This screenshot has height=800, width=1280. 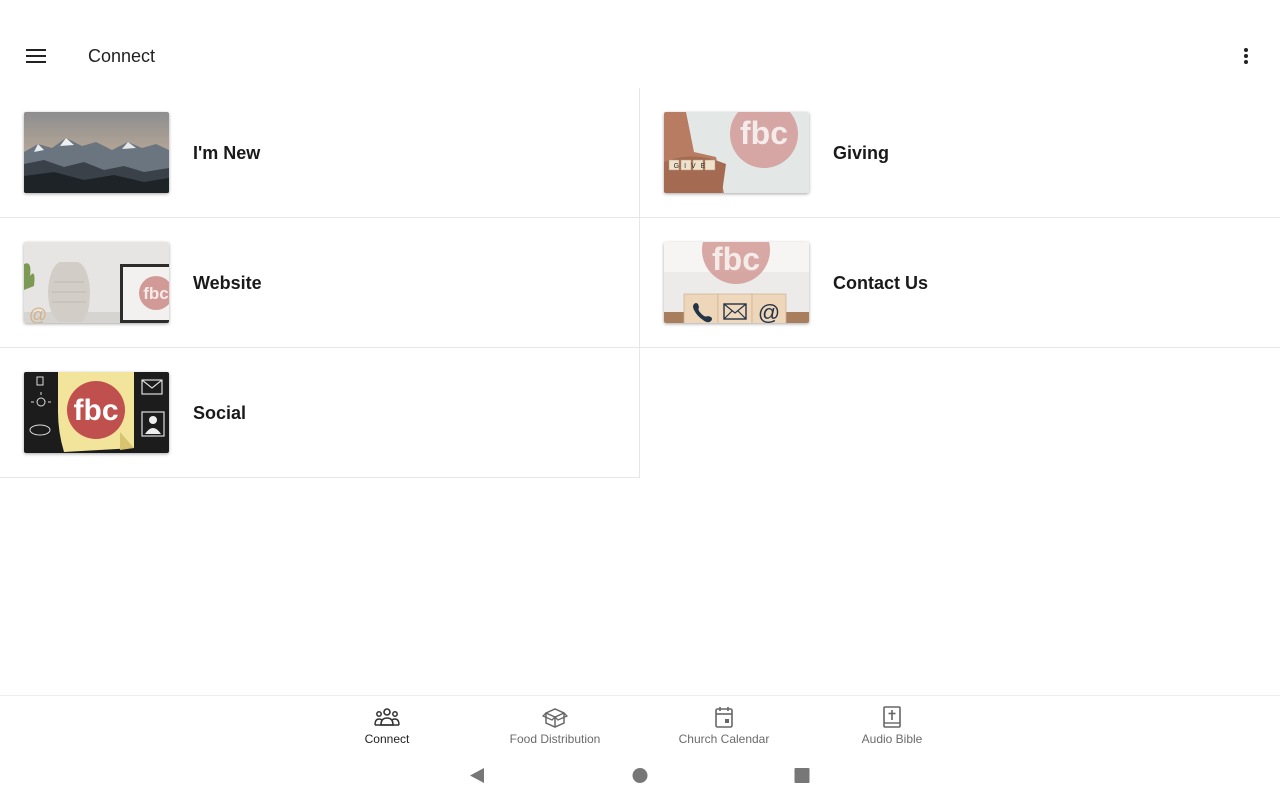 What do you see at coordinates (892, 717) in the screenshot?
I see `bible-icon` at bounding box center [892, 717].